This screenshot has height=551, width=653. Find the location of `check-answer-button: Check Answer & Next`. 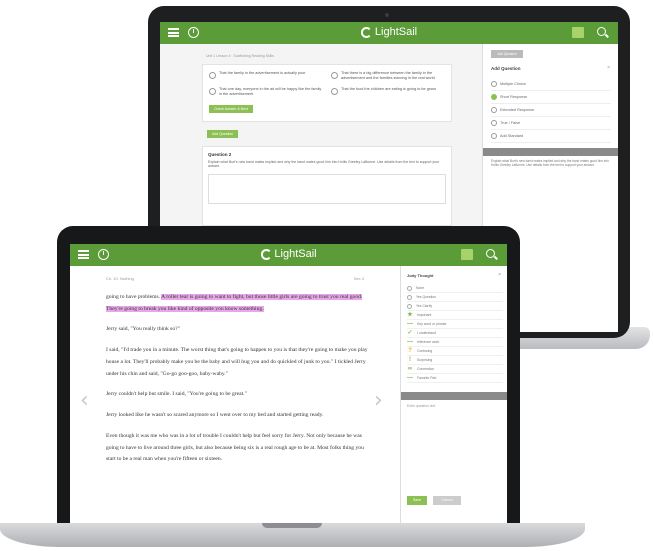

check-answer-button: Check Answer & Next is located at coordinates (231, 108).